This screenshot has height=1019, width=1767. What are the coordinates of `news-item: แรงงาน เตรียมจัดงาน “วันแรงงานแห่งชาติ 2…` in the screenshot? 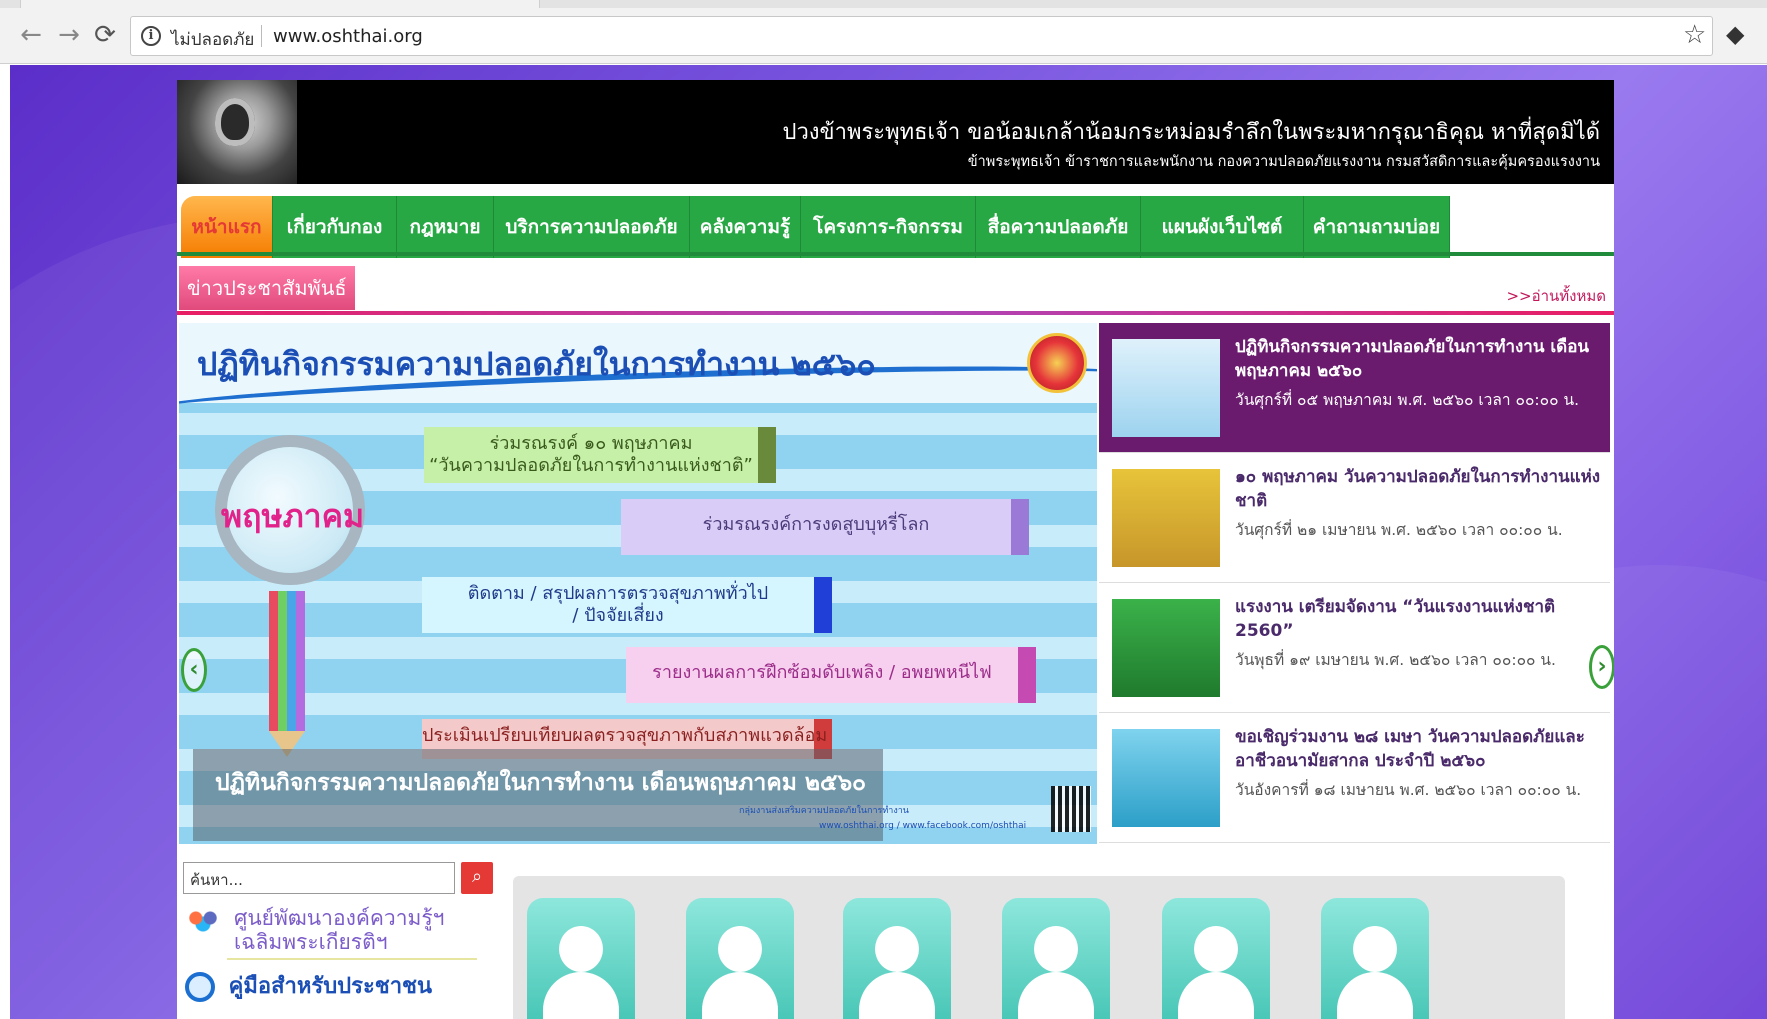 It's located at (1354, 648).